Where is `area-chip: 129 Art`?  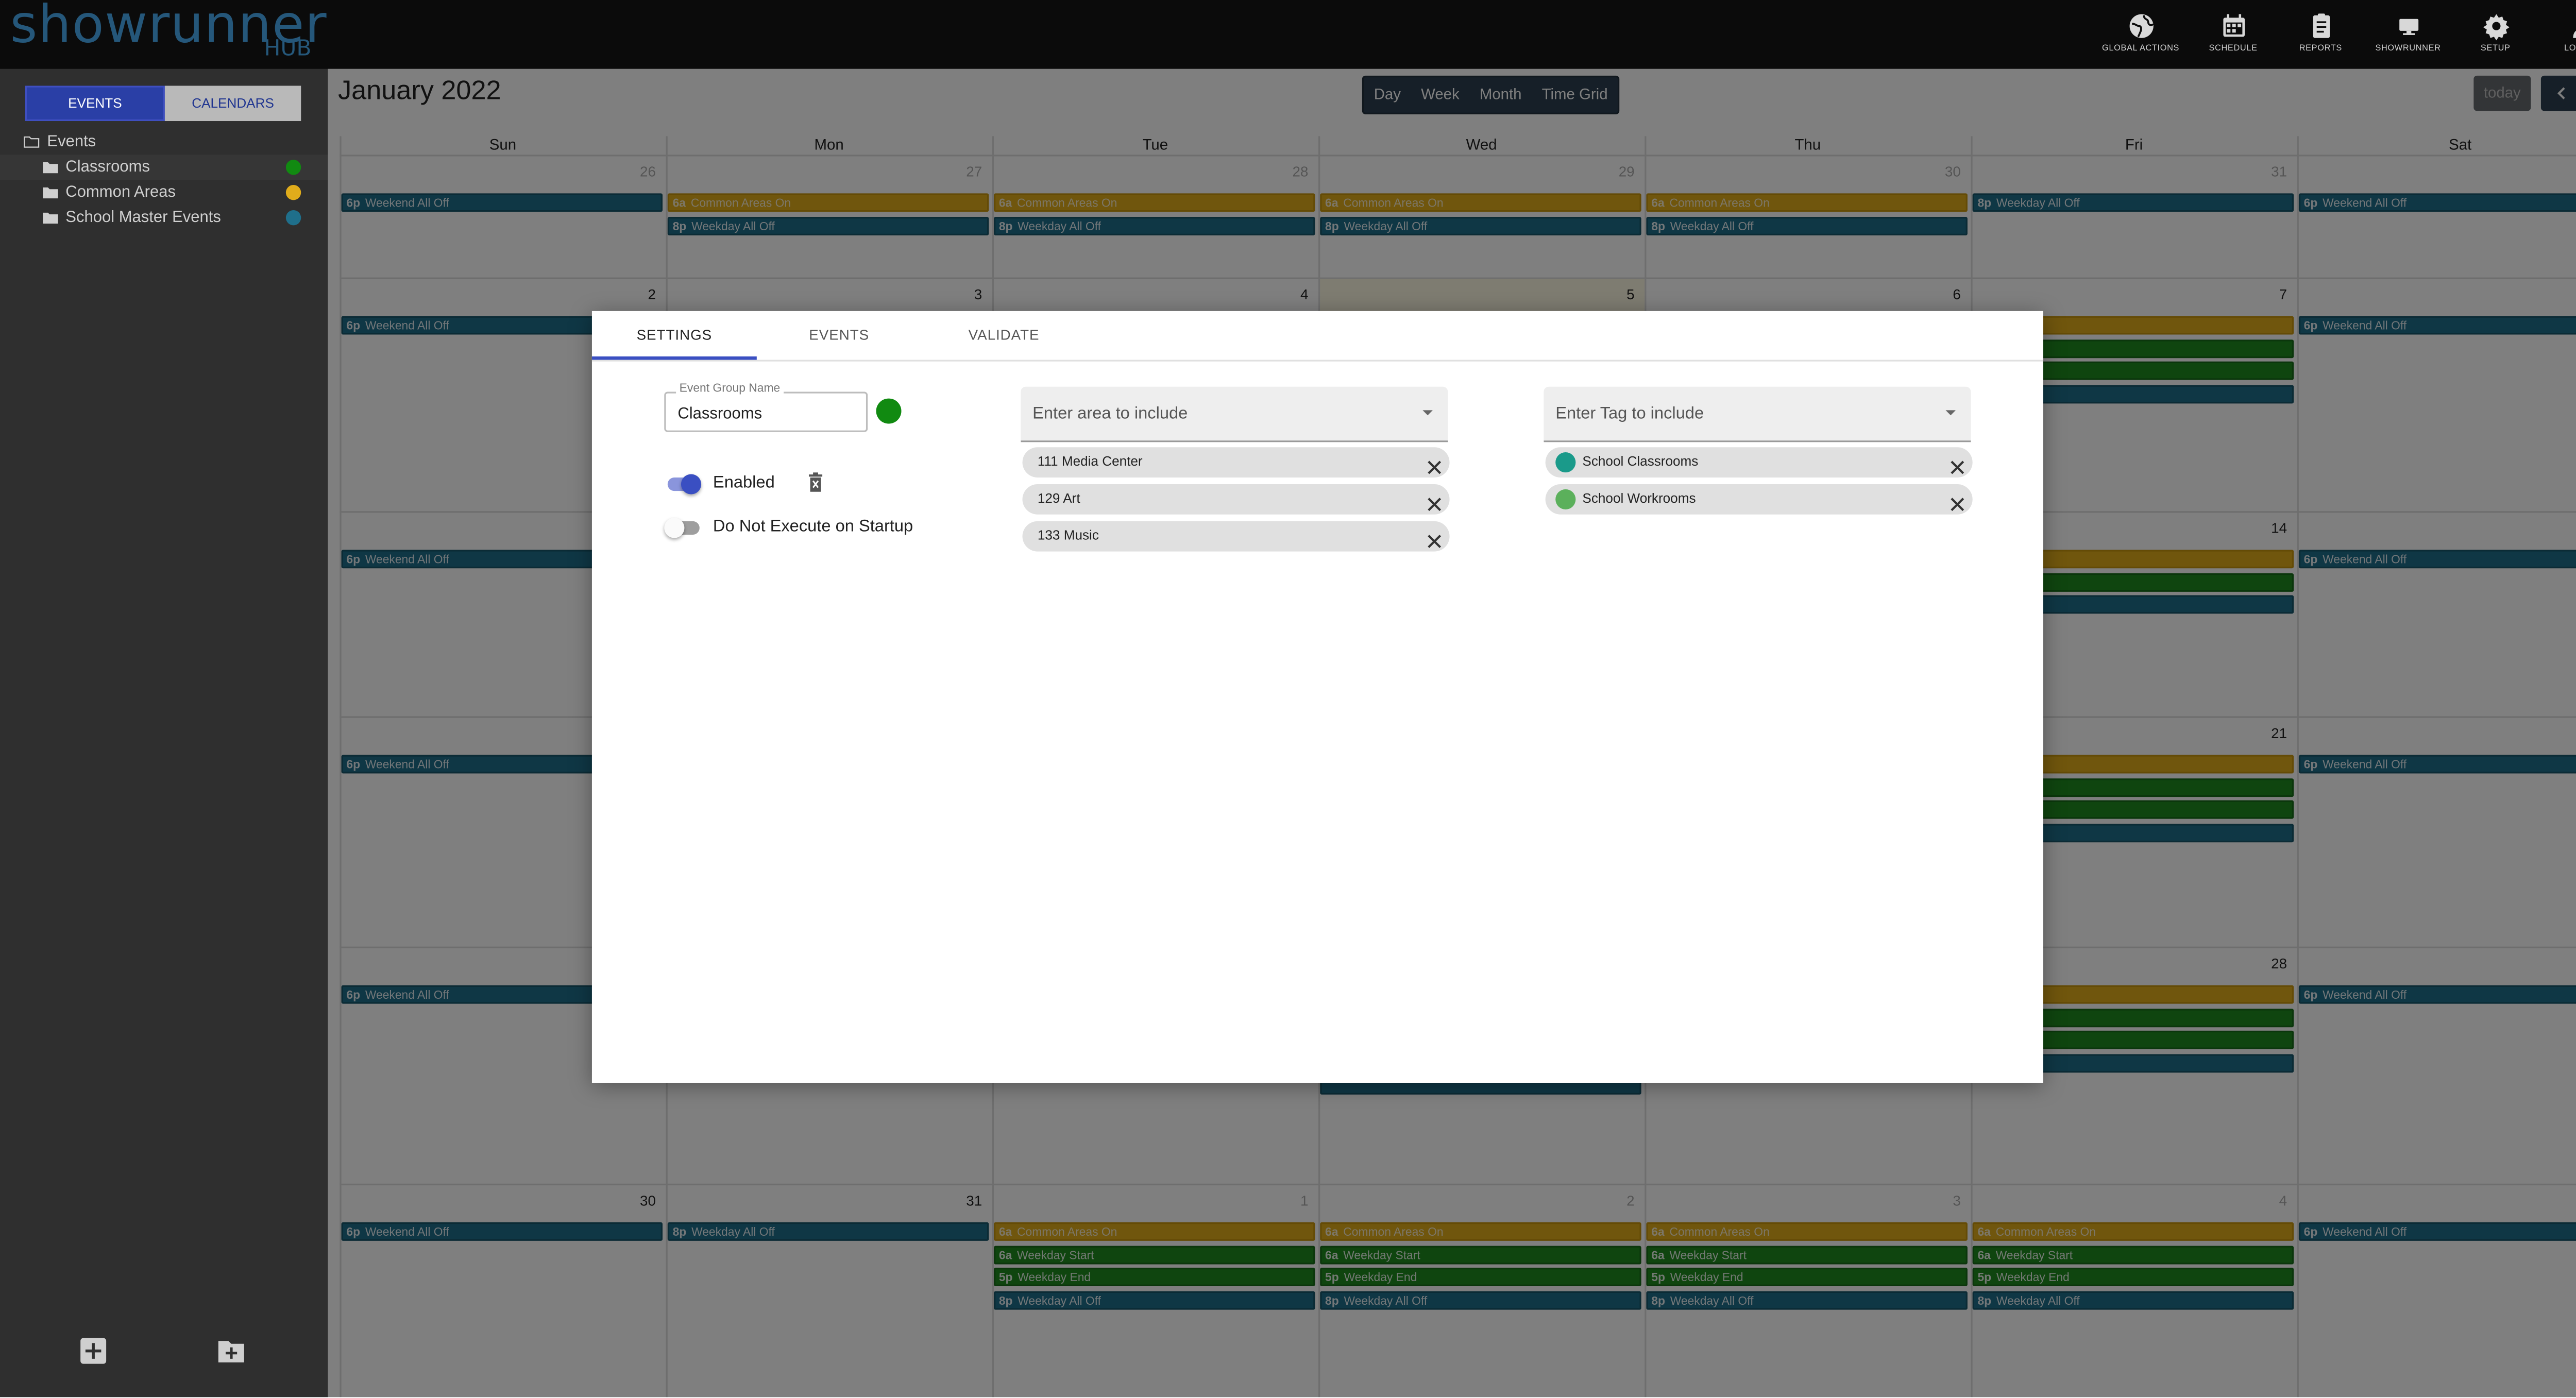 area-chip: 129 Art is located at coordinates (1236, 500).